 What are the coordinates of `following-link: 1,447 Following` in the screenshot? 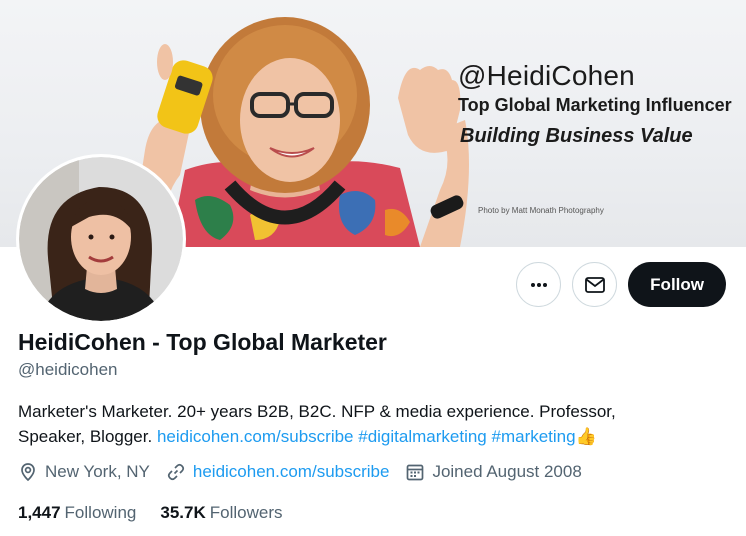 It's located at (77, 513).